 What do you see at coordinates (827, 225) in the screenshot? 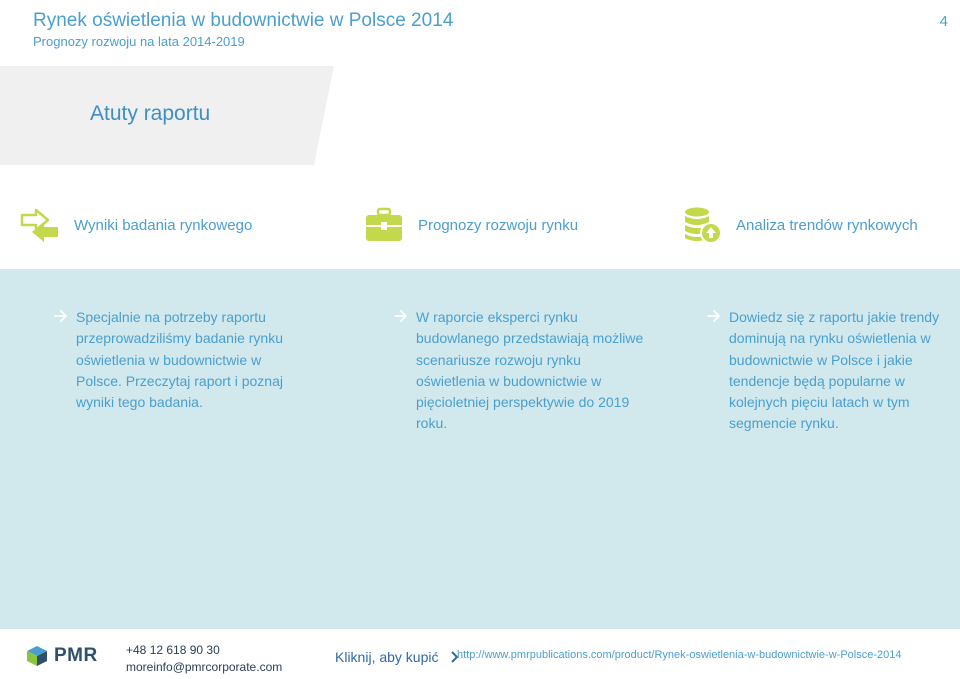
I see `feature-label: Analiza trendów rynkowych` at bounding box center [827, 225].